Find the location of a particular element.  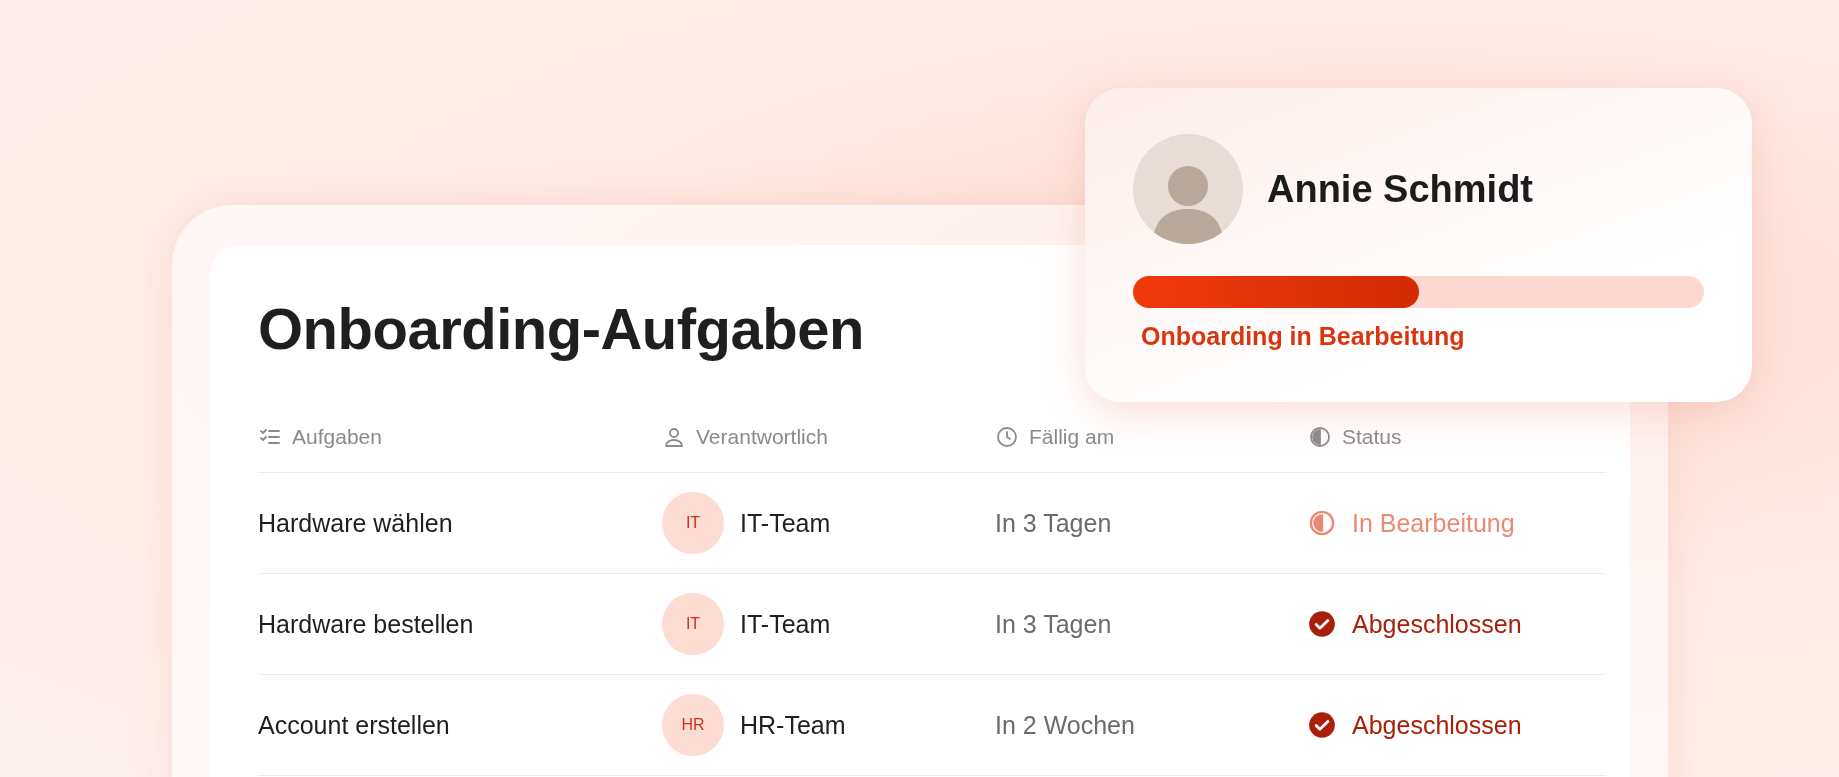

column-header: Status is located at coordinates (1372, 437).